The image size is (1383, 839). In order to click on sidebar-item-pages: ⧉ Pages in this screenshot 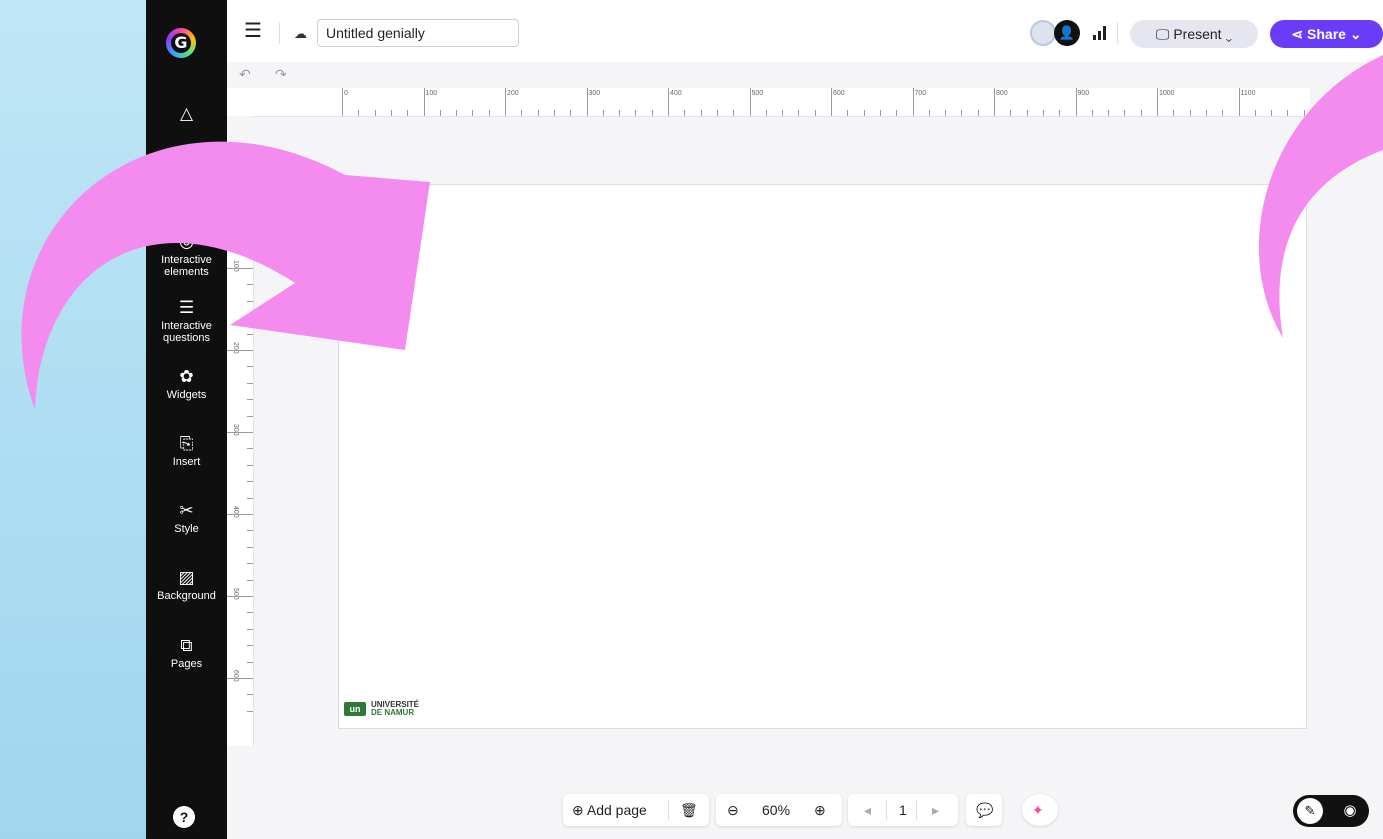, I will do `click(186, 653)`.